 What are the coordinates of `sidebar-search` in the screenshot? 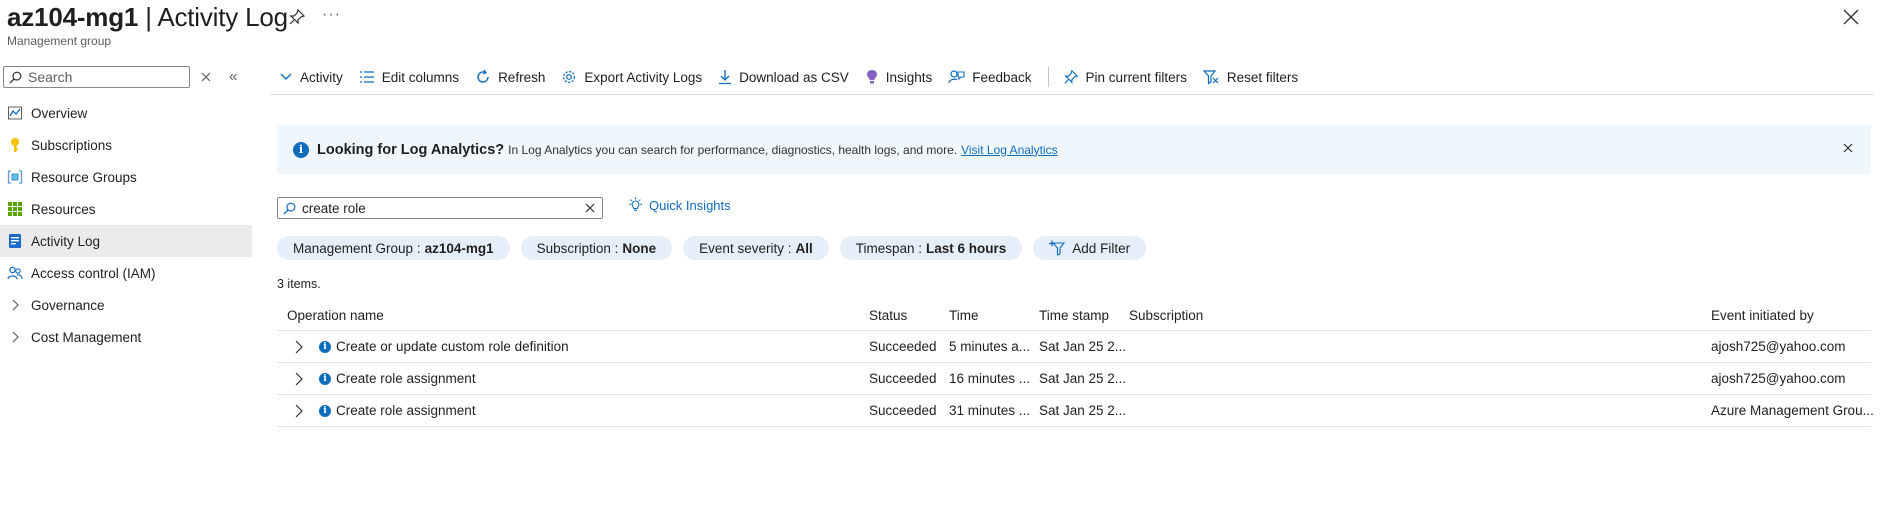 It's located at (96, 77).